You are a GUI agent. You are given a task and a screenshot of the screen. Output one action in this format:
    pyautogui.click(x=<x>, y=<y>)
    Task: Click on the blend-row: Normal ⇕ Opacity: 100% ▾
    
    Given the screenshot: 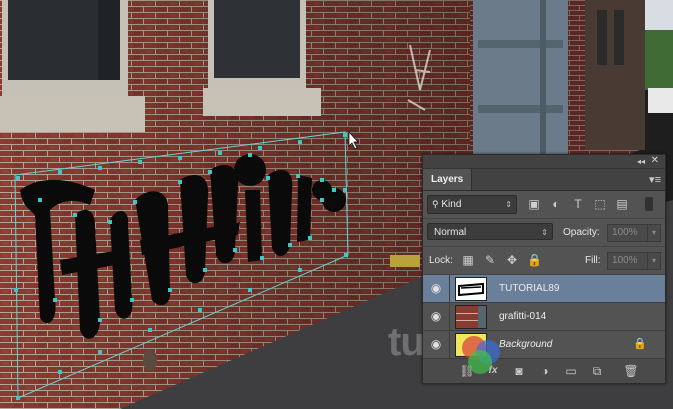 What is the action you would take?
    pyautogui.click(x=544, y=233)
    